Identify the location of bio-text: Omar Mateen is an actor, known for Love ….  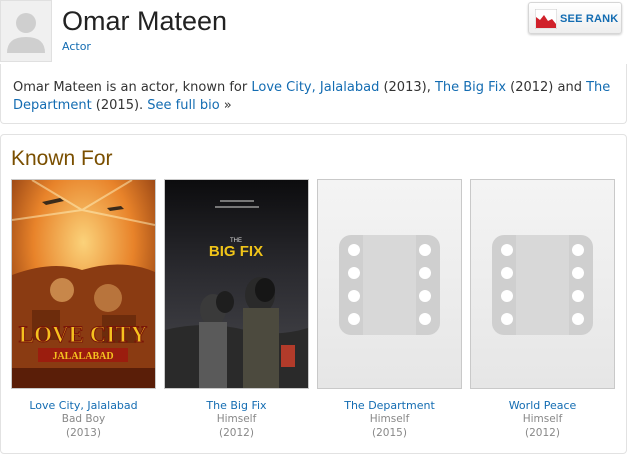
(313, 96).